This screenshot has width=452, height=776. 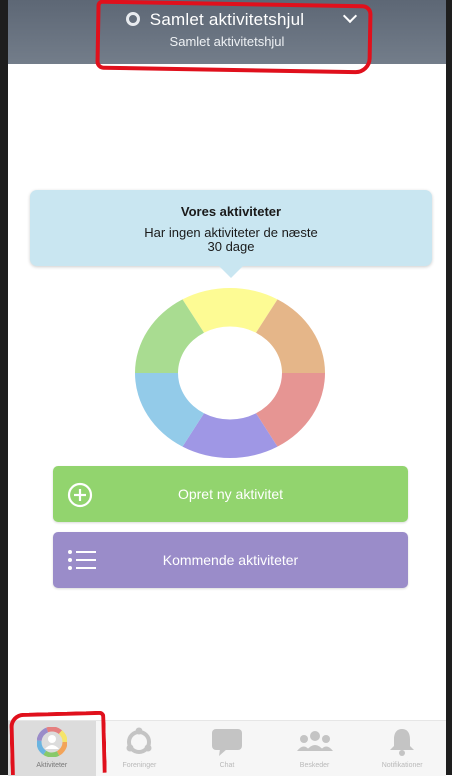 I want to click on tooltip-arrow, so click(x=231, y=272).